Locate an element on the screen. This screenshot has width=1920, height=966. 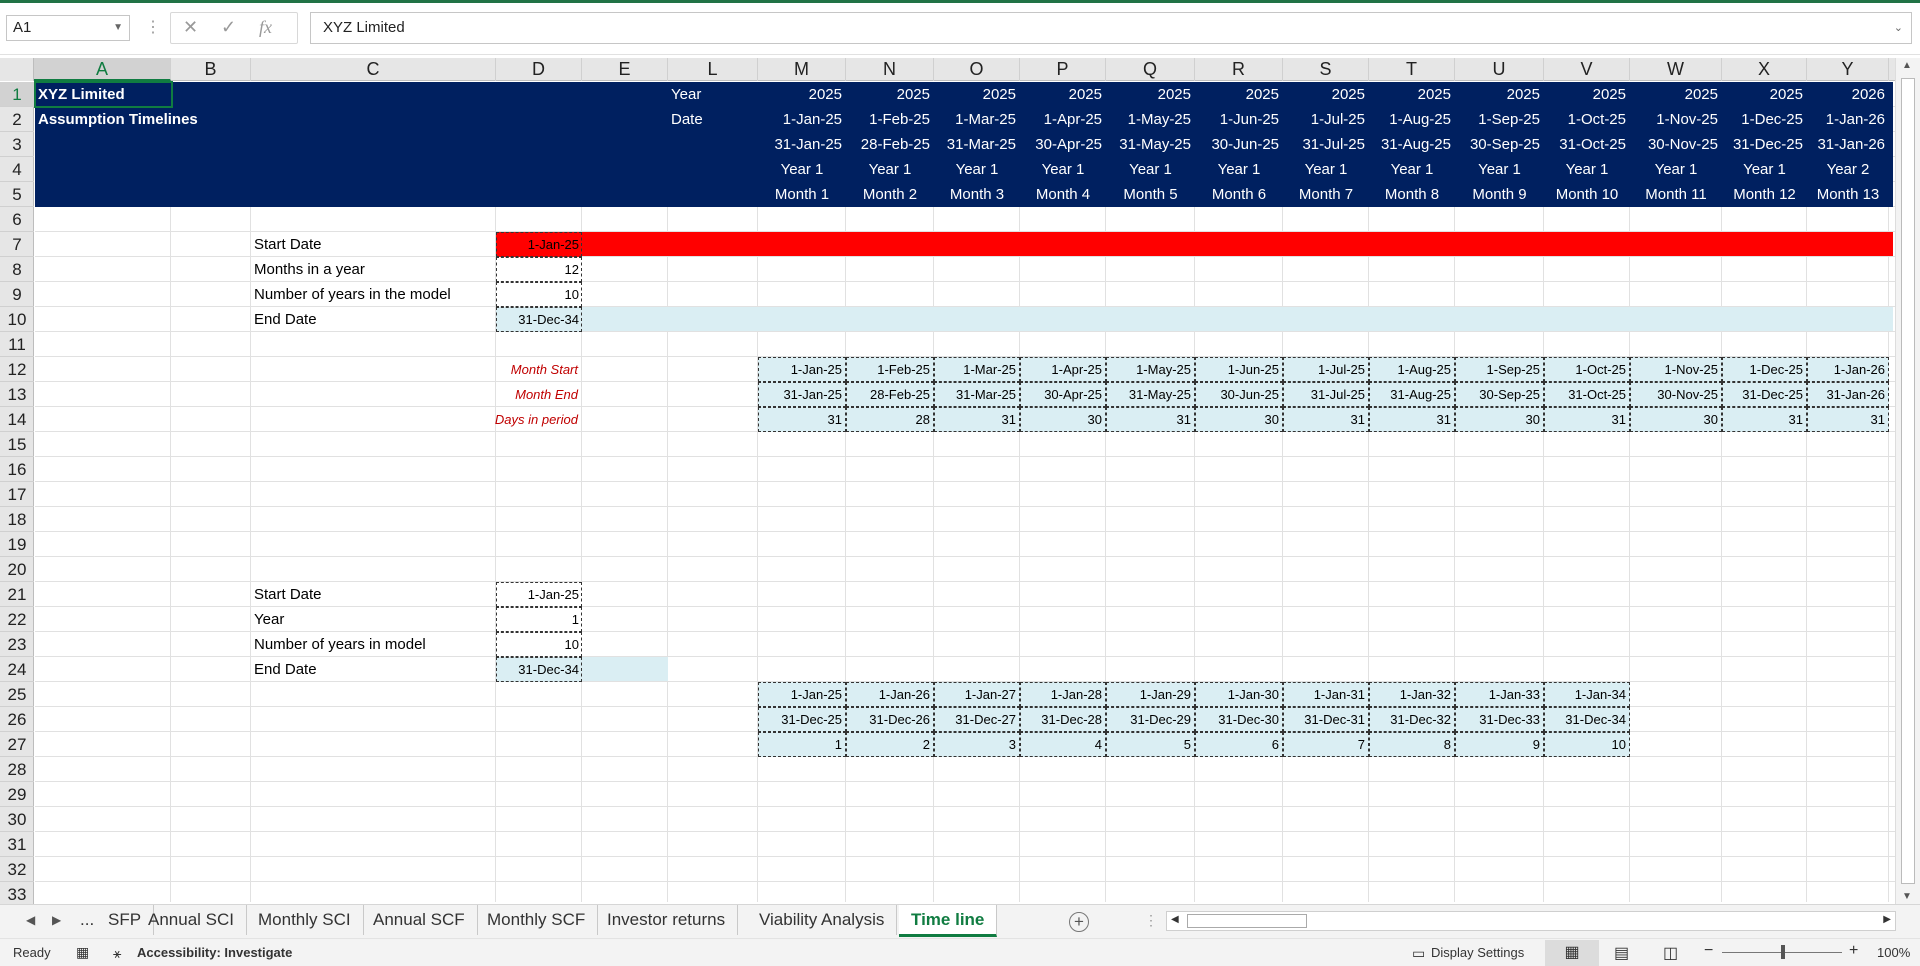
annual-timeline-cell: 1-Jan-34 is located at coordinates (1587, 694).